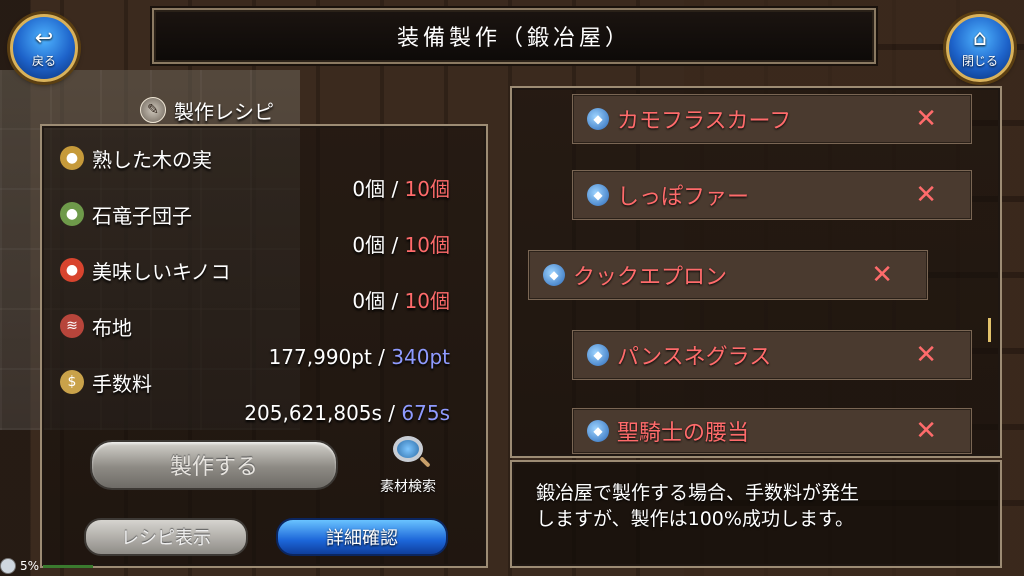 This screenshot has width=1024, height=576. What do you see at coordinates (362, 537) in the screenshot?
I see `tab-detail-check: 詳細確認` at bounding box center [362, 537].